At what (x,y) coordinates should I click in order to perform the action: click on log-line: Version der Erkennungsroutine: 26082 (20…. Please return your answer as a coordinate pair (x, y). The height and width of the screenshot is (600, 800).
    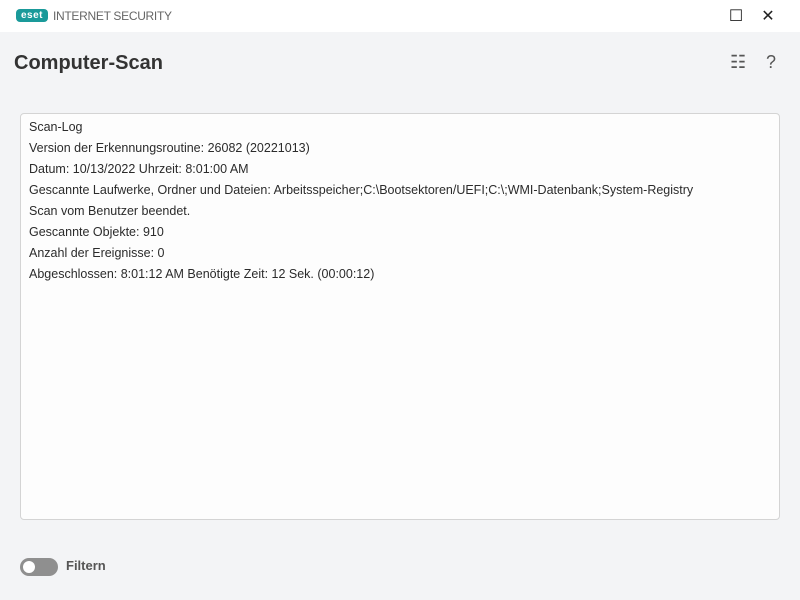
    Looking at the image, I should click on (169, 148).